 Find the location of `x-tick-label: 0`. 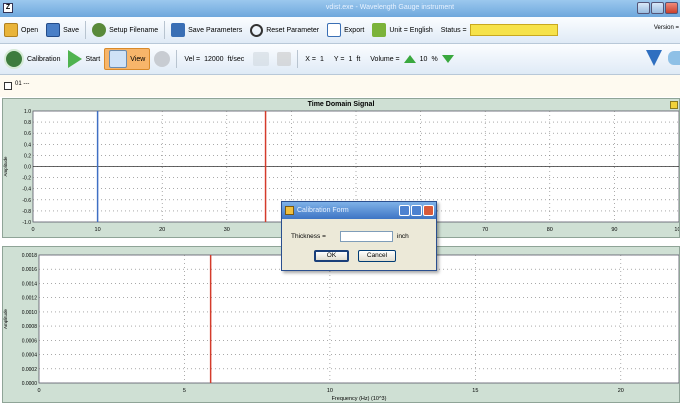

x-tick-label: 0 is located at coordinates (32, 230).